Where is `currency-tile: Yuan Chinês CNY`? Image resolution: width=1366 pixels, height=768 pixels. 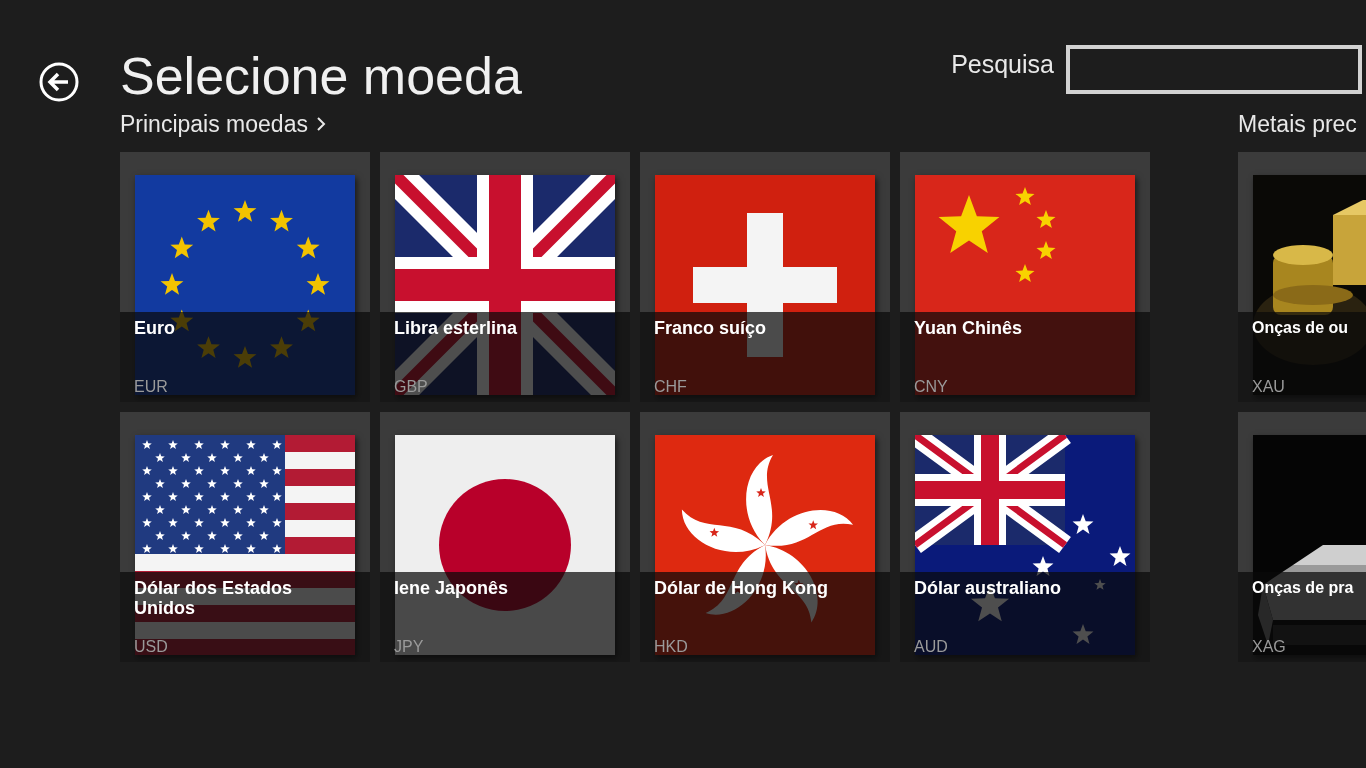 currency-tile: Yuan Chinês CNY is located at coordinates (1025, 277).